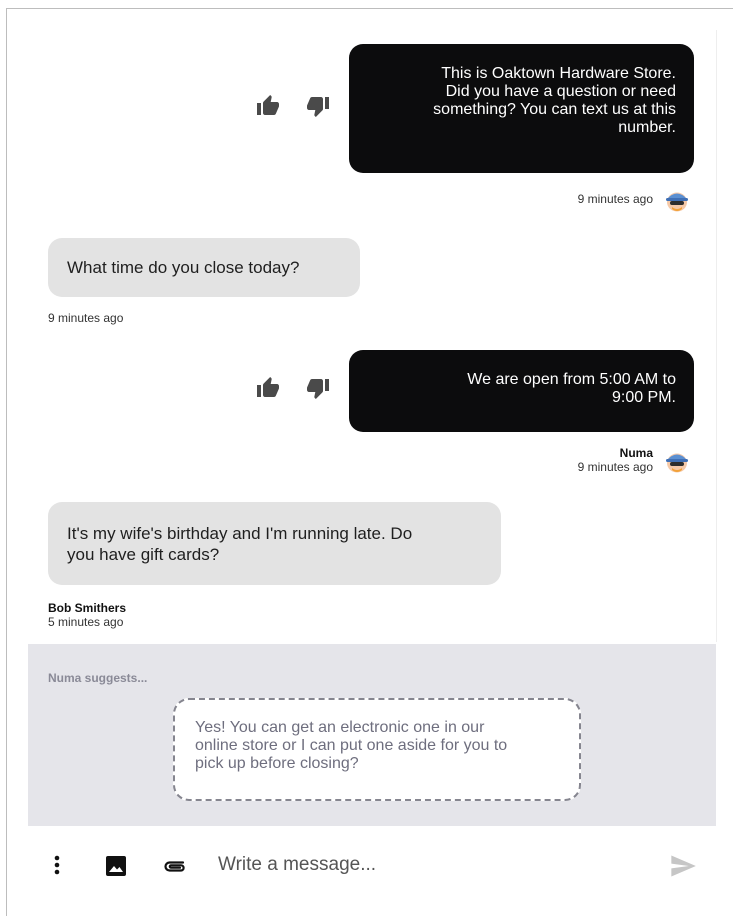 Image resolution: width=733 pixels, height=916 pixels. What do you see at coordinates (183, 267) in the screenshot?
I see `message-line: What time do you close today?` at bounding box center [183, 267].